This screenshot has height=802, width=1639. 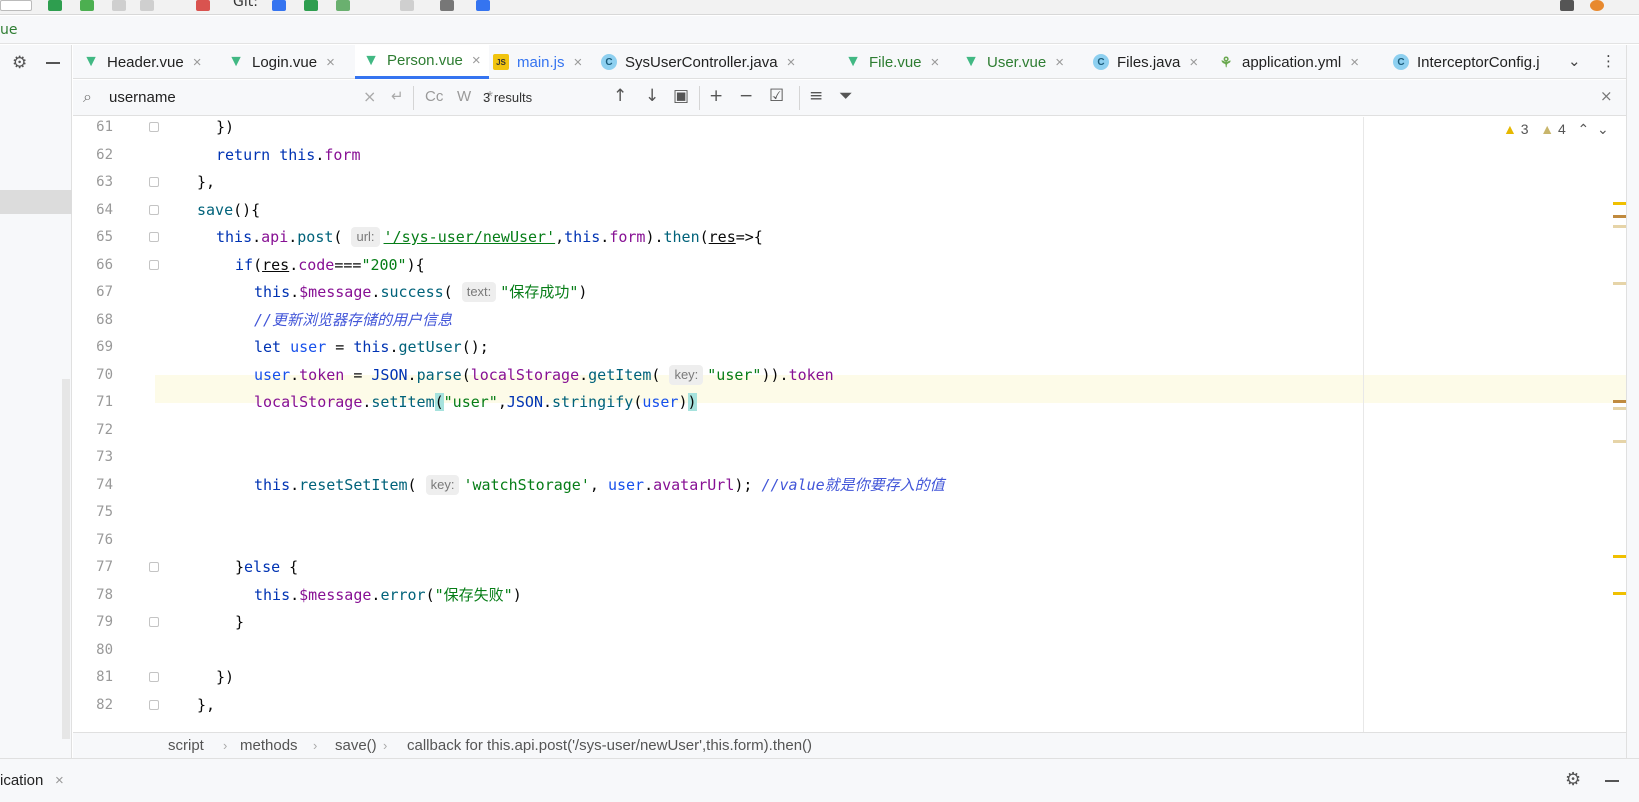 What do you see at coordinates (104, 402) in the screenshot?
I see `line-number: 71` at bounding box center [104, 402].